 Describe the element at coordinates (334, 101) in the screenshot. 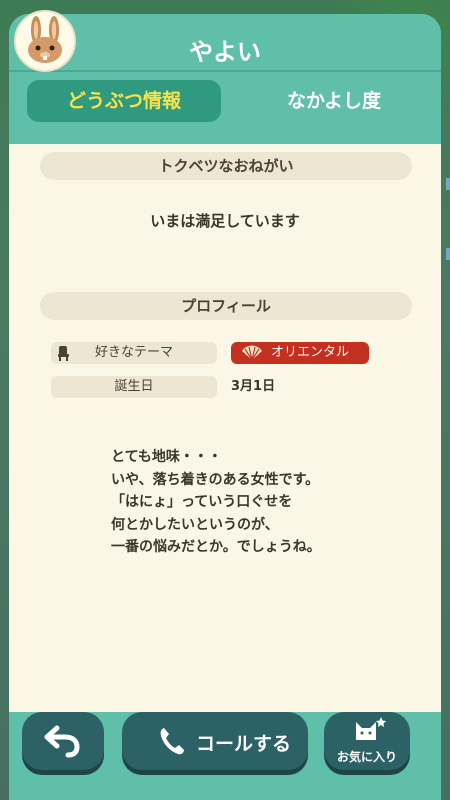

I see `tab-friendship: なかよし度` at that location.